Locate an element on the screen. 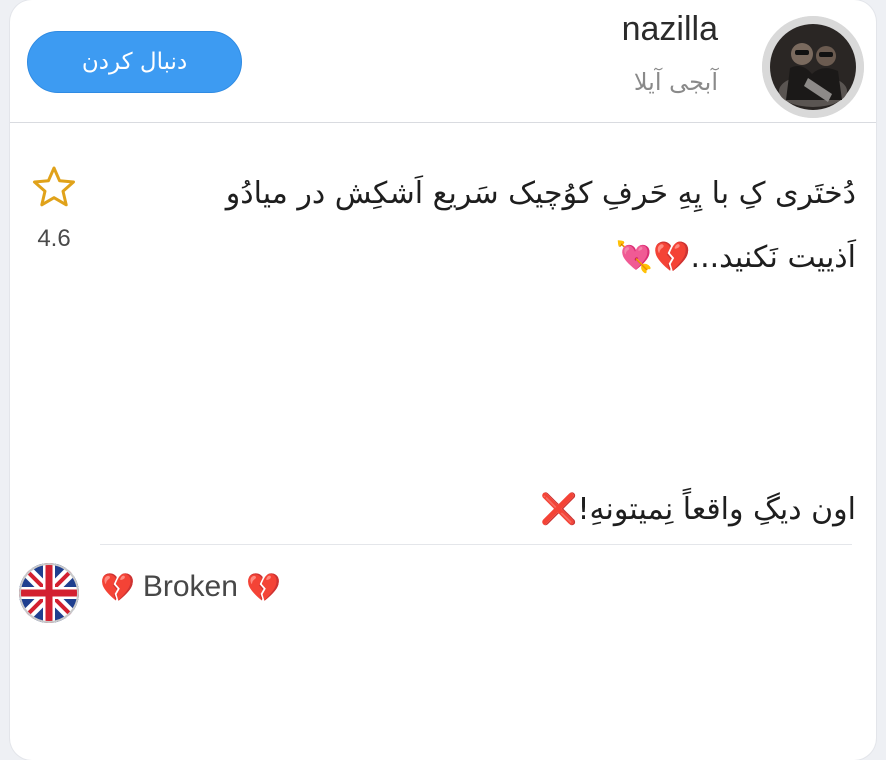 Image resolution: width=886 pixels, height=760 pixels. header-divider is located at coordinates (443, 122).